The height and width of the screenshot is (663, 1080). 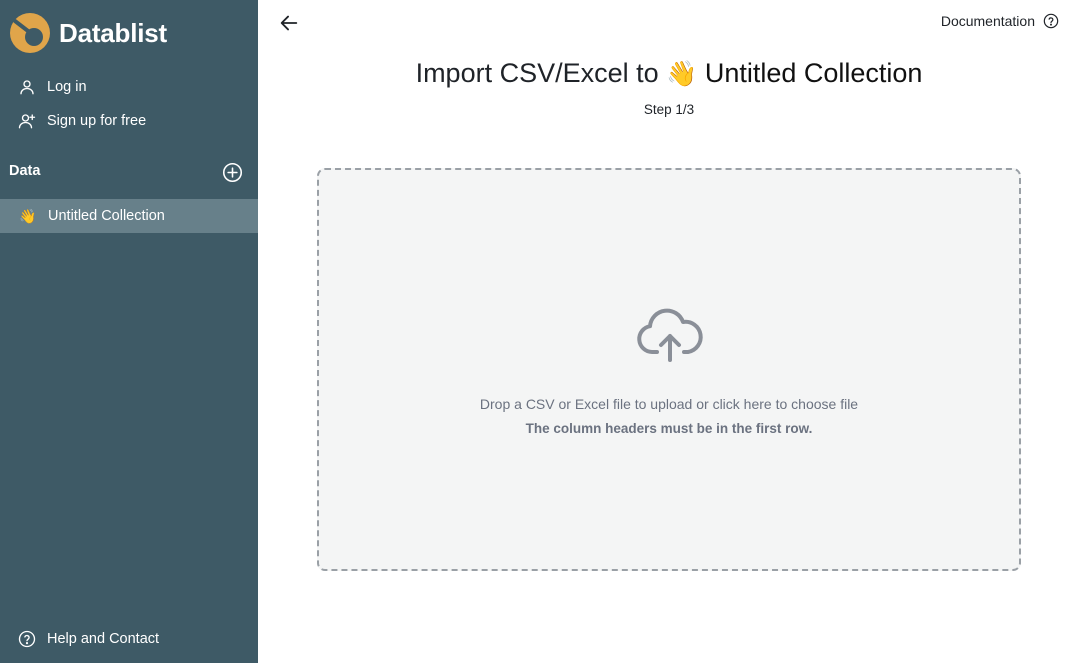 What do you see at coordinates (113, 32) in the screenshot?
I see `brand-name: Datablist` at bounding box center [113, 32].